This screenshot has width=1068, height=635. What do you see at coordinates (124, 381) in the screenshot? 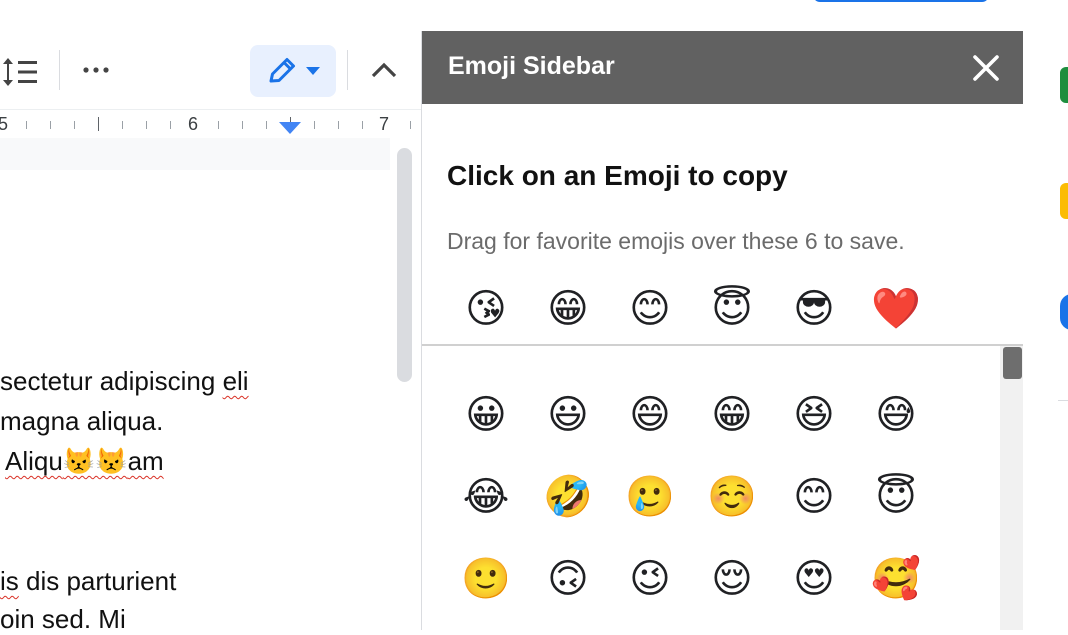
I see `document-line: sectetur adipiscing eli` at bounding box center [124, 381].